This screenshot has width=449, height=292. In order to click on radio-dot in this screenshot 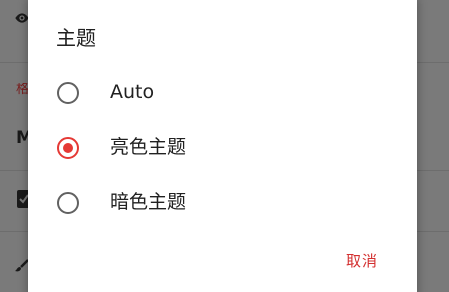, I will do `click(68, 148)`.